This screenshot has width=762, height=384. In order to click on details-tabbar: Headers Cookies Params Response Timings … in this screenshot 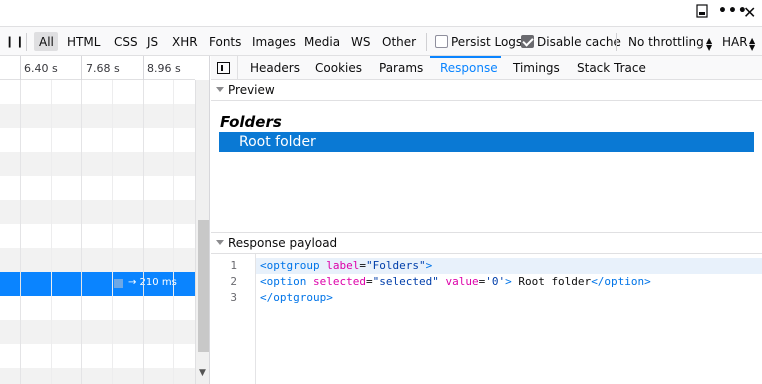, I will do `click(486, 68)`.